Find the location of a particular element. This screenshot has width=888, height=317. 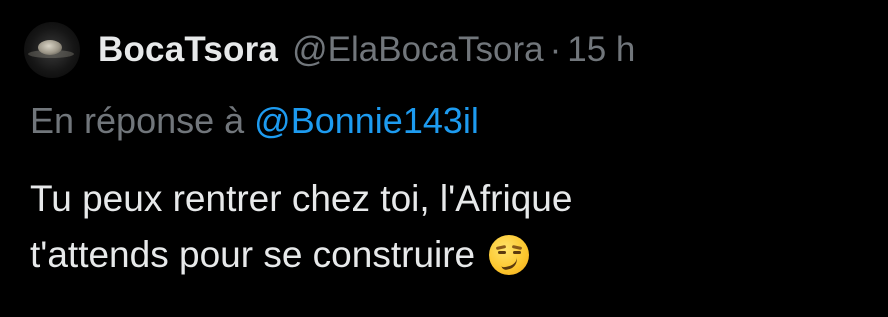

timestamp: 15 h is located at coordinates (601, 50).